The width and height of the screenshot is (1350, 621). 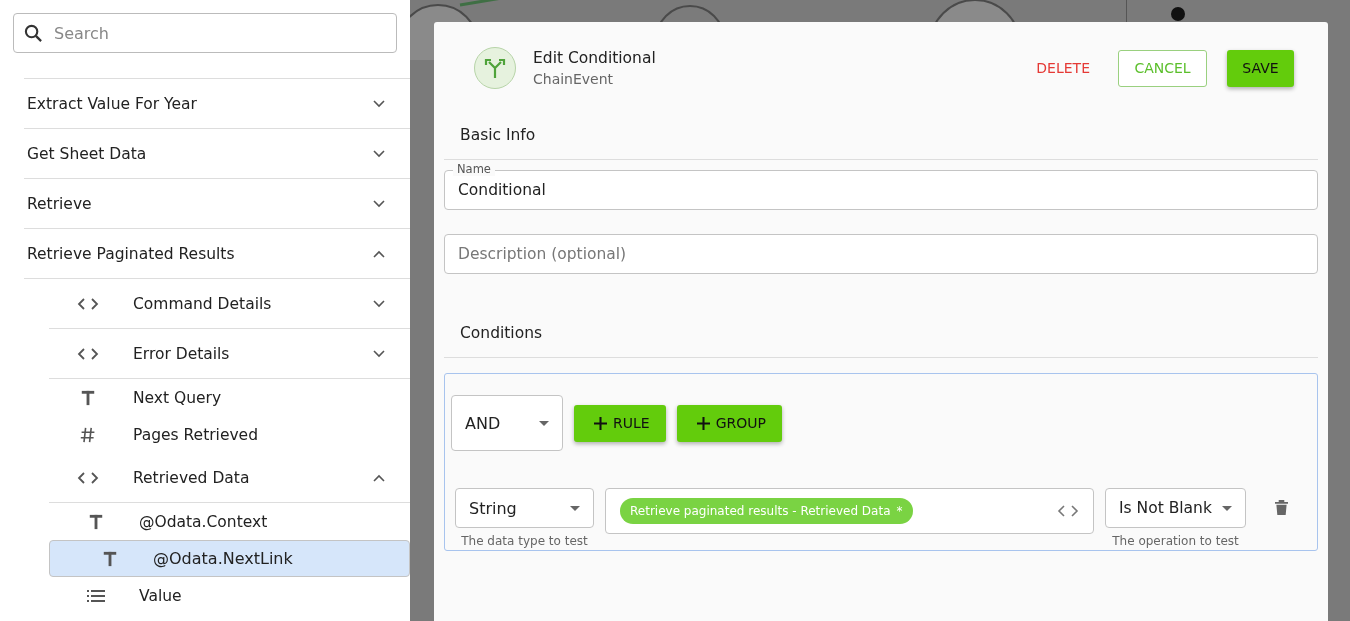 I want to click on tree-item: Retrieved Data, so click(x=229, y=478).